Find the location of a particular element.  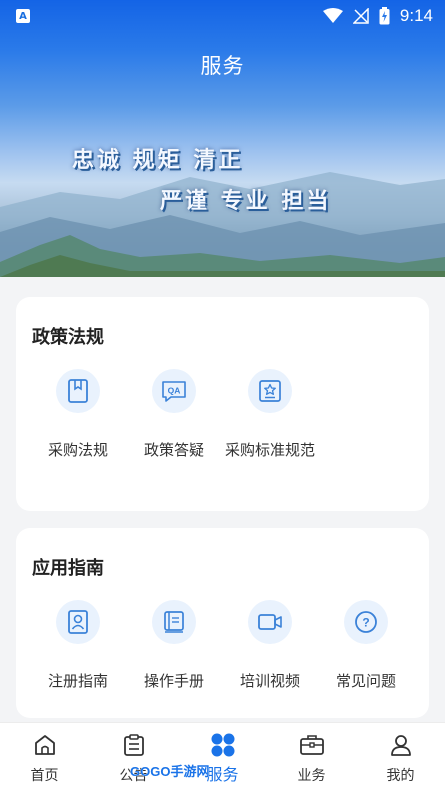

nav-item-mine: 我的 is located at coordinates (400, 758).